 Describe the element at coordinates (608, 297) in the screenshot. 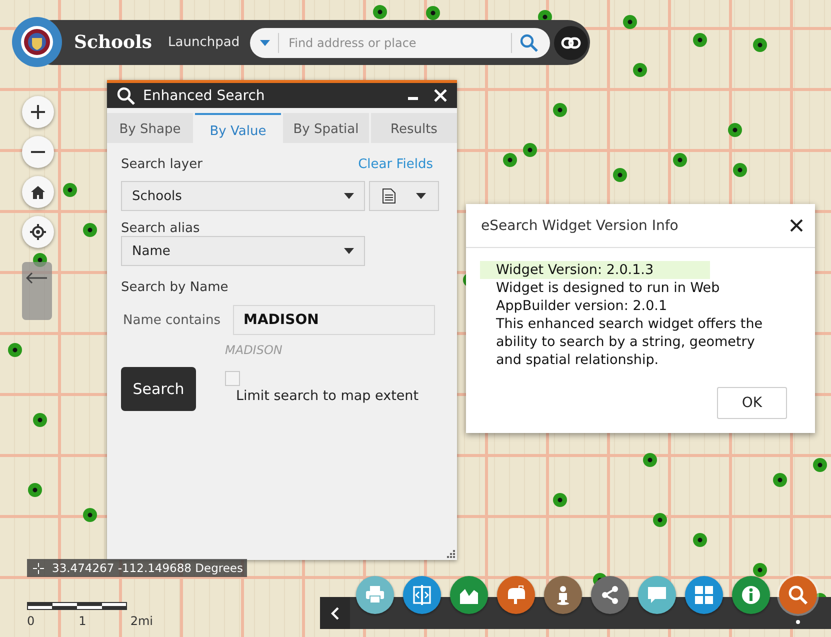

I see `info-text: Widget is designed to run in Web AppBuilder version: 2.0.1` at that location.